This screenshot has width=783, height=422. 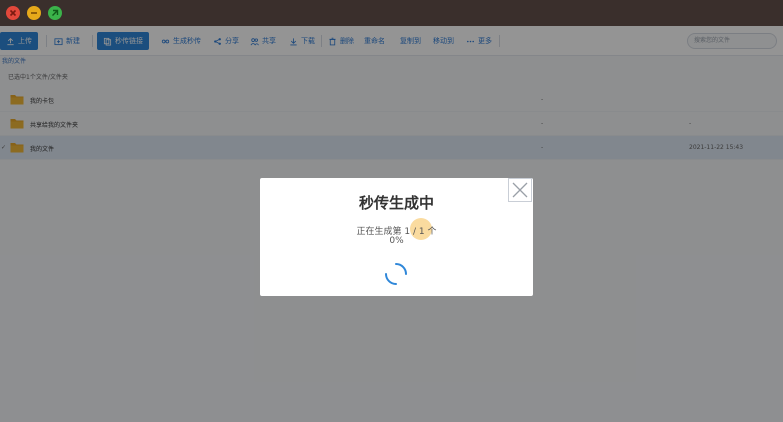 I want to click on minimize-icon, so click(x=34, y=13).